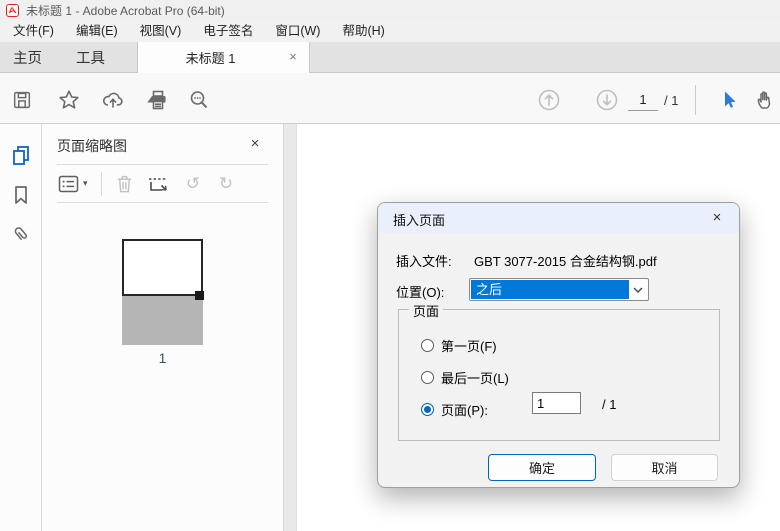 The height and width of the screenshot is (531, 780). Describe the element at coordinates (550, 289) in the screenshot. I see `location-selected-value: 之后` at that location.